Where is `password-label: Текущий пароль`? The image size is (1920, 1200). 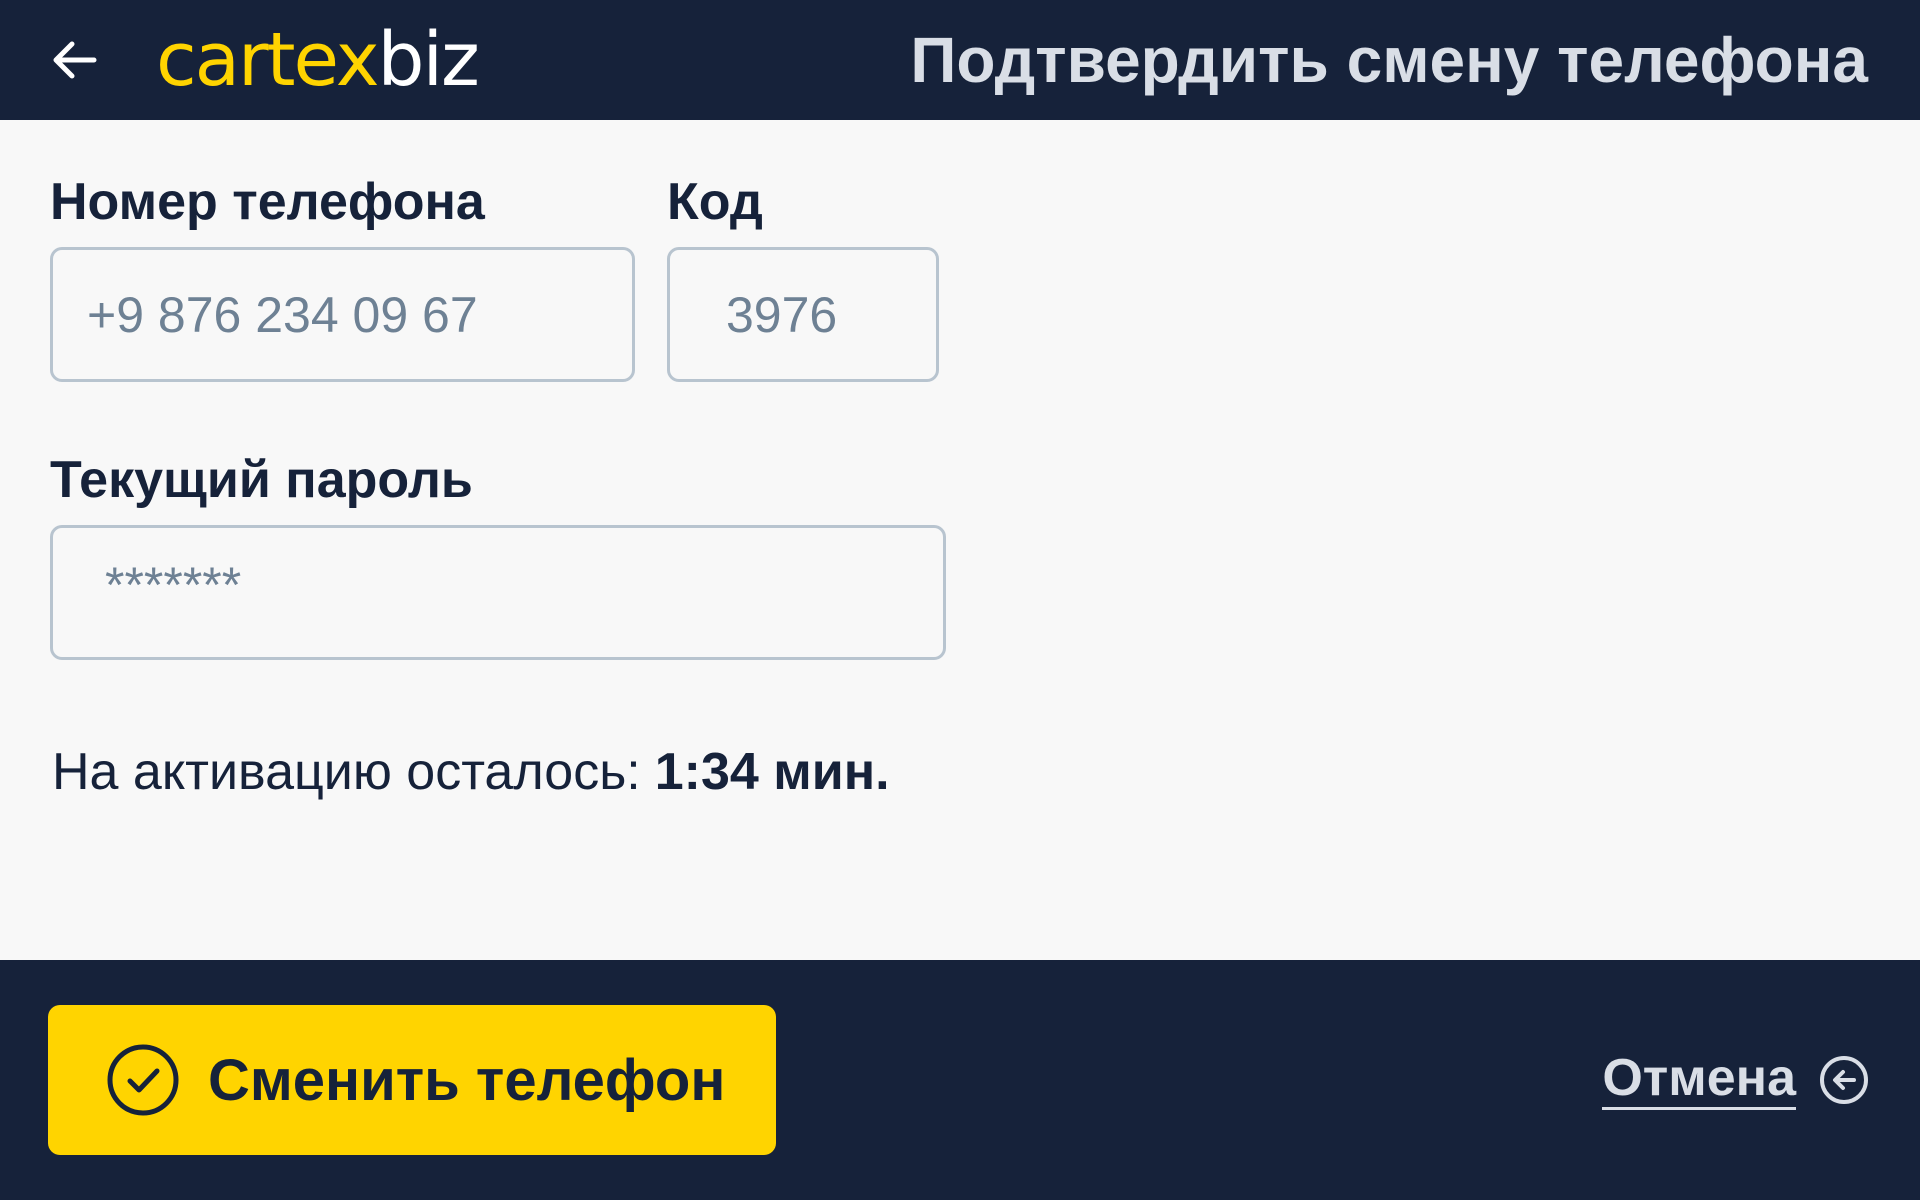
password-label: Текущий пароль is located at coordinates (261, 480).